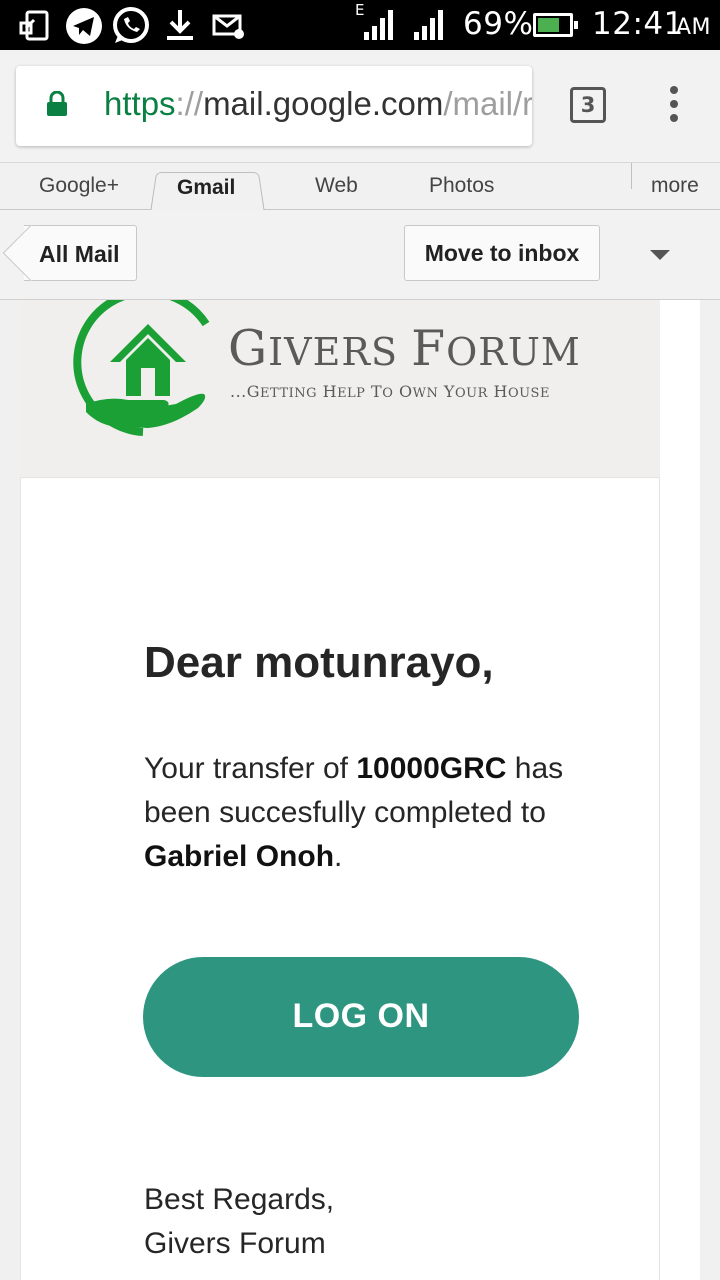 The height and width of the screenshot is (1280, 720). What do you see at coordinates (34, 25) in the screenshot?
I see `screen-mirror-icon` at bounding box center [34, 25].